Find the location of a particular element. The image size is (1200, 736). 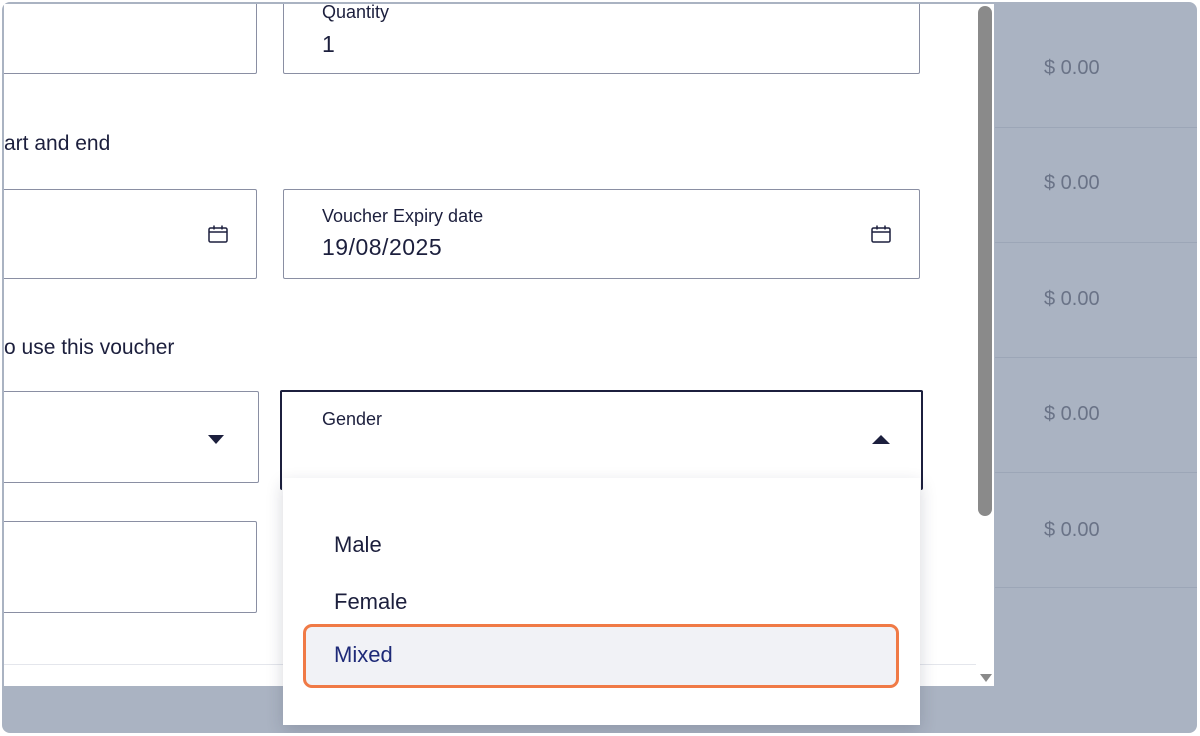

left-select-field is located at coordinates (131, 437).